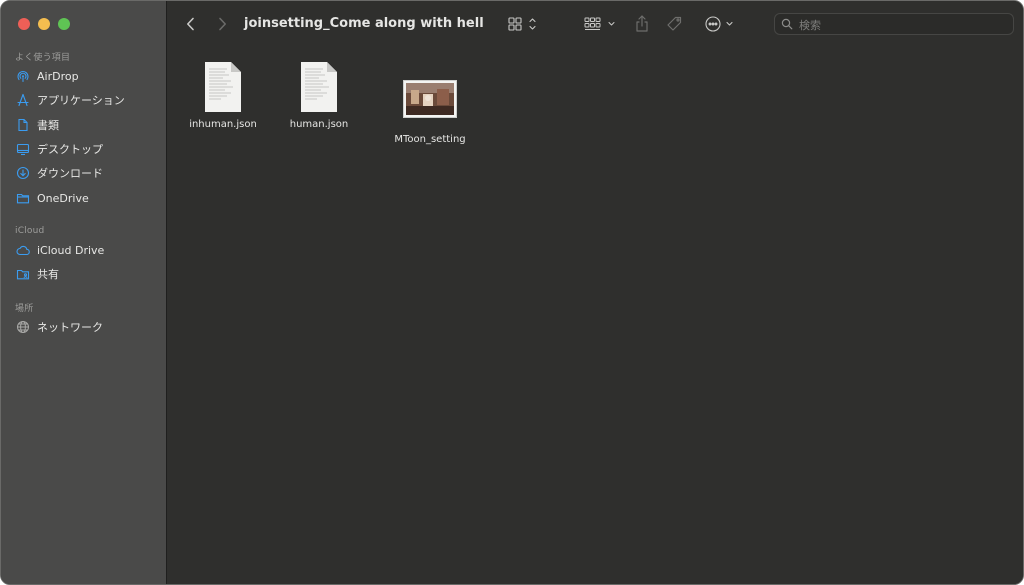 The image size is (1024, 585). I want to click on sidebar-item-applications: アプリケーション, so click(84, 100).